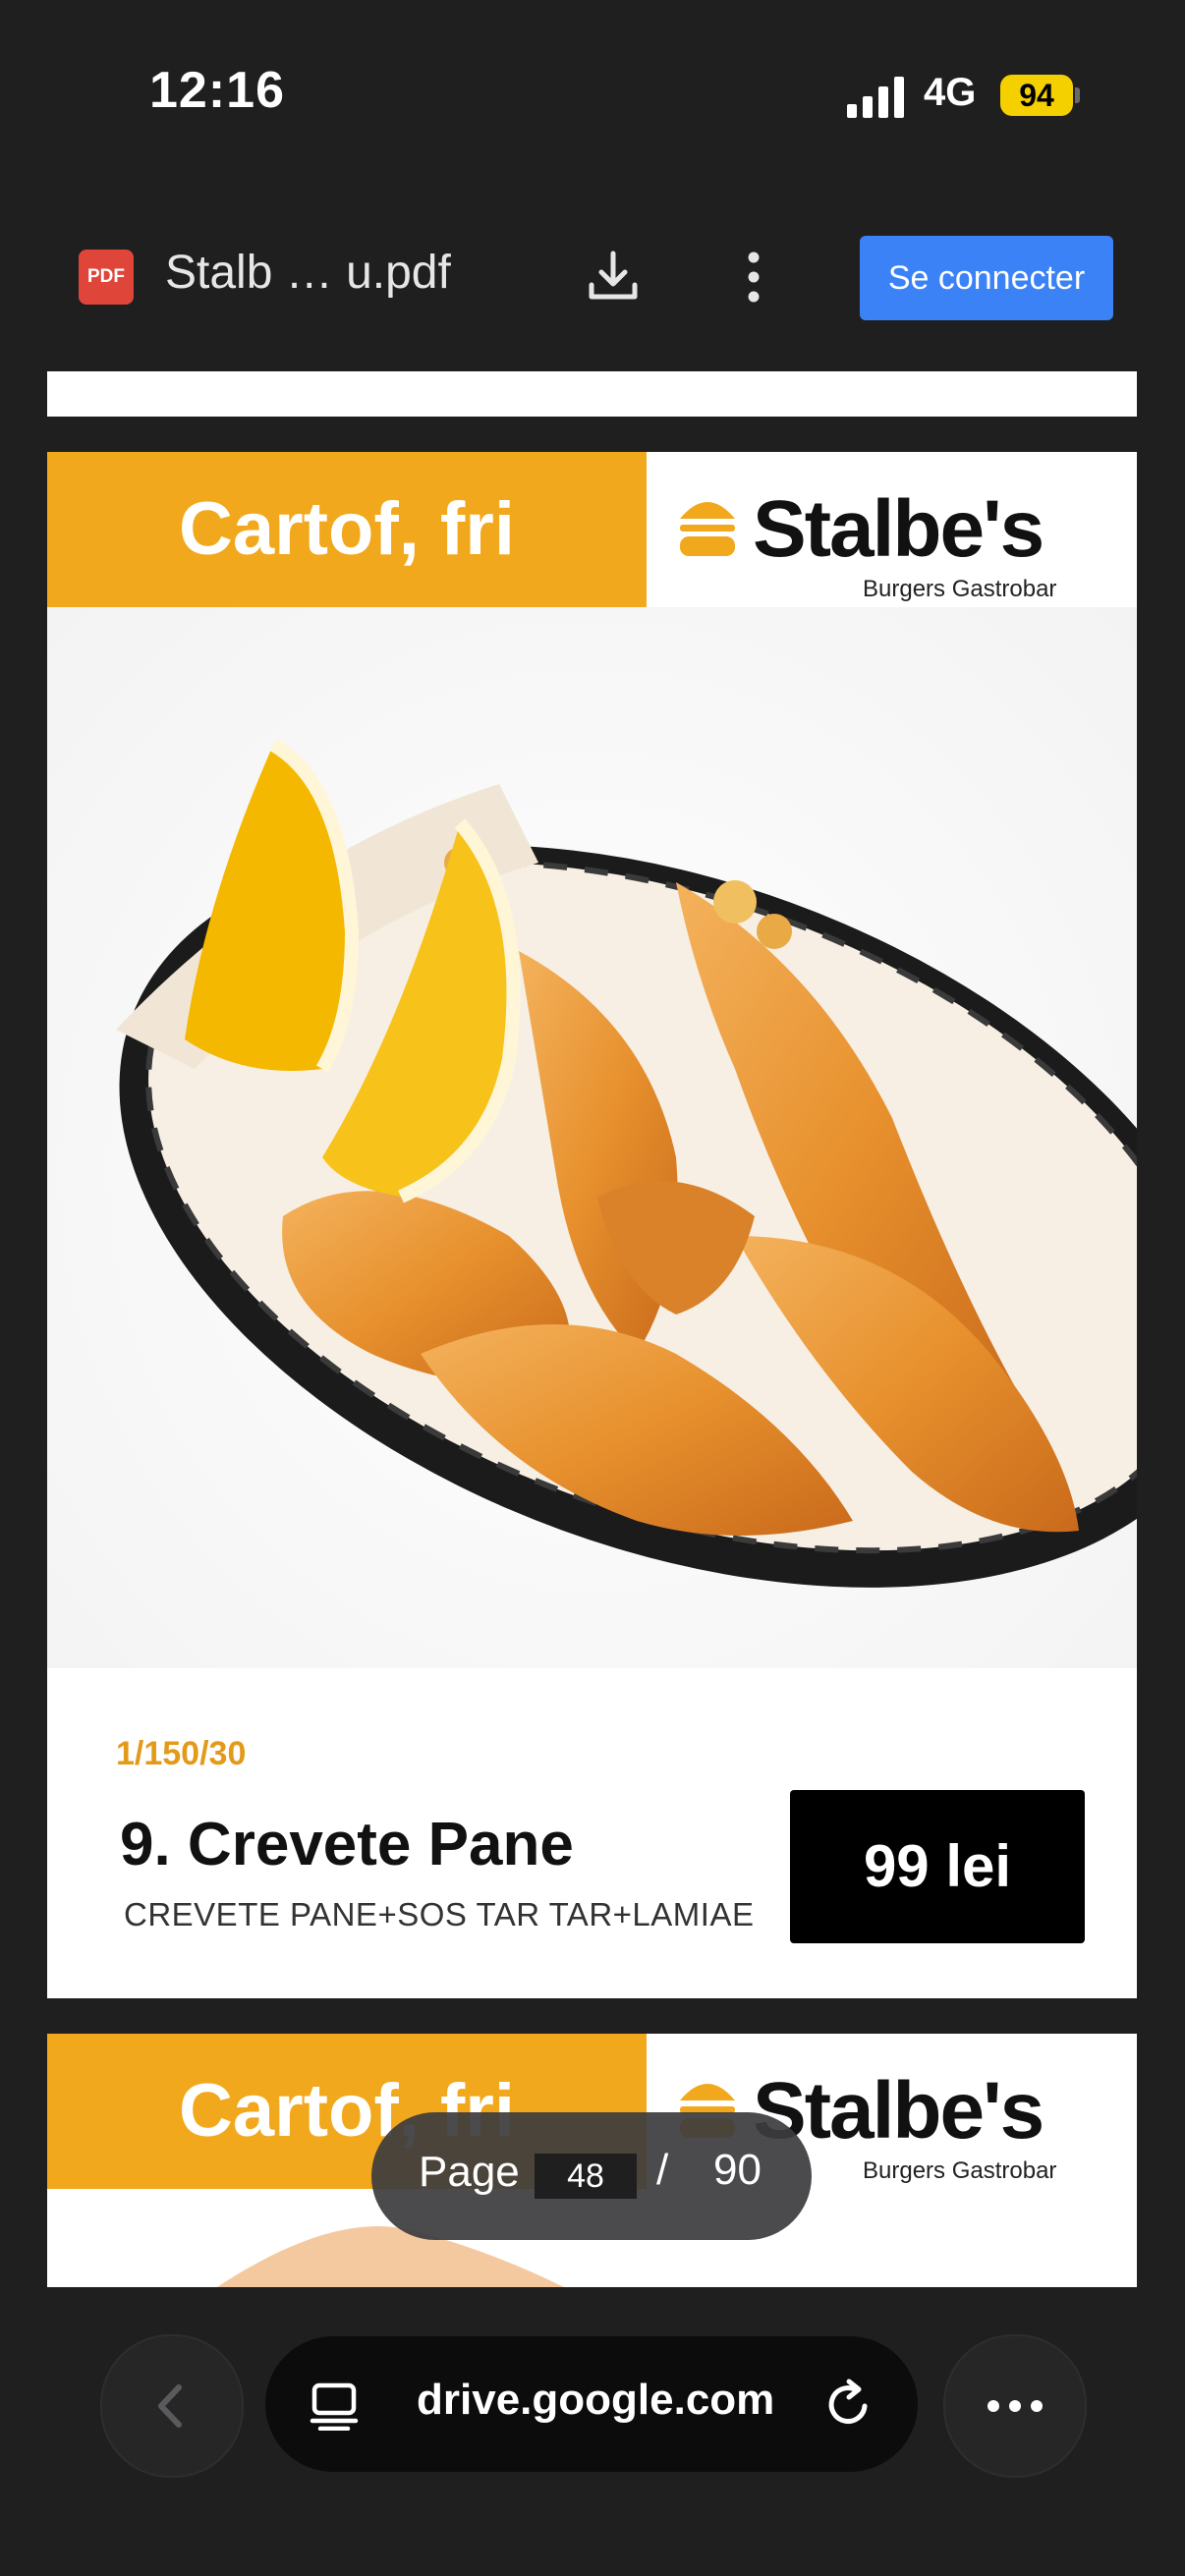 The height and width of the screenshot is (2576, 1185). I want to click on reload-icon, so click(848, 2404).